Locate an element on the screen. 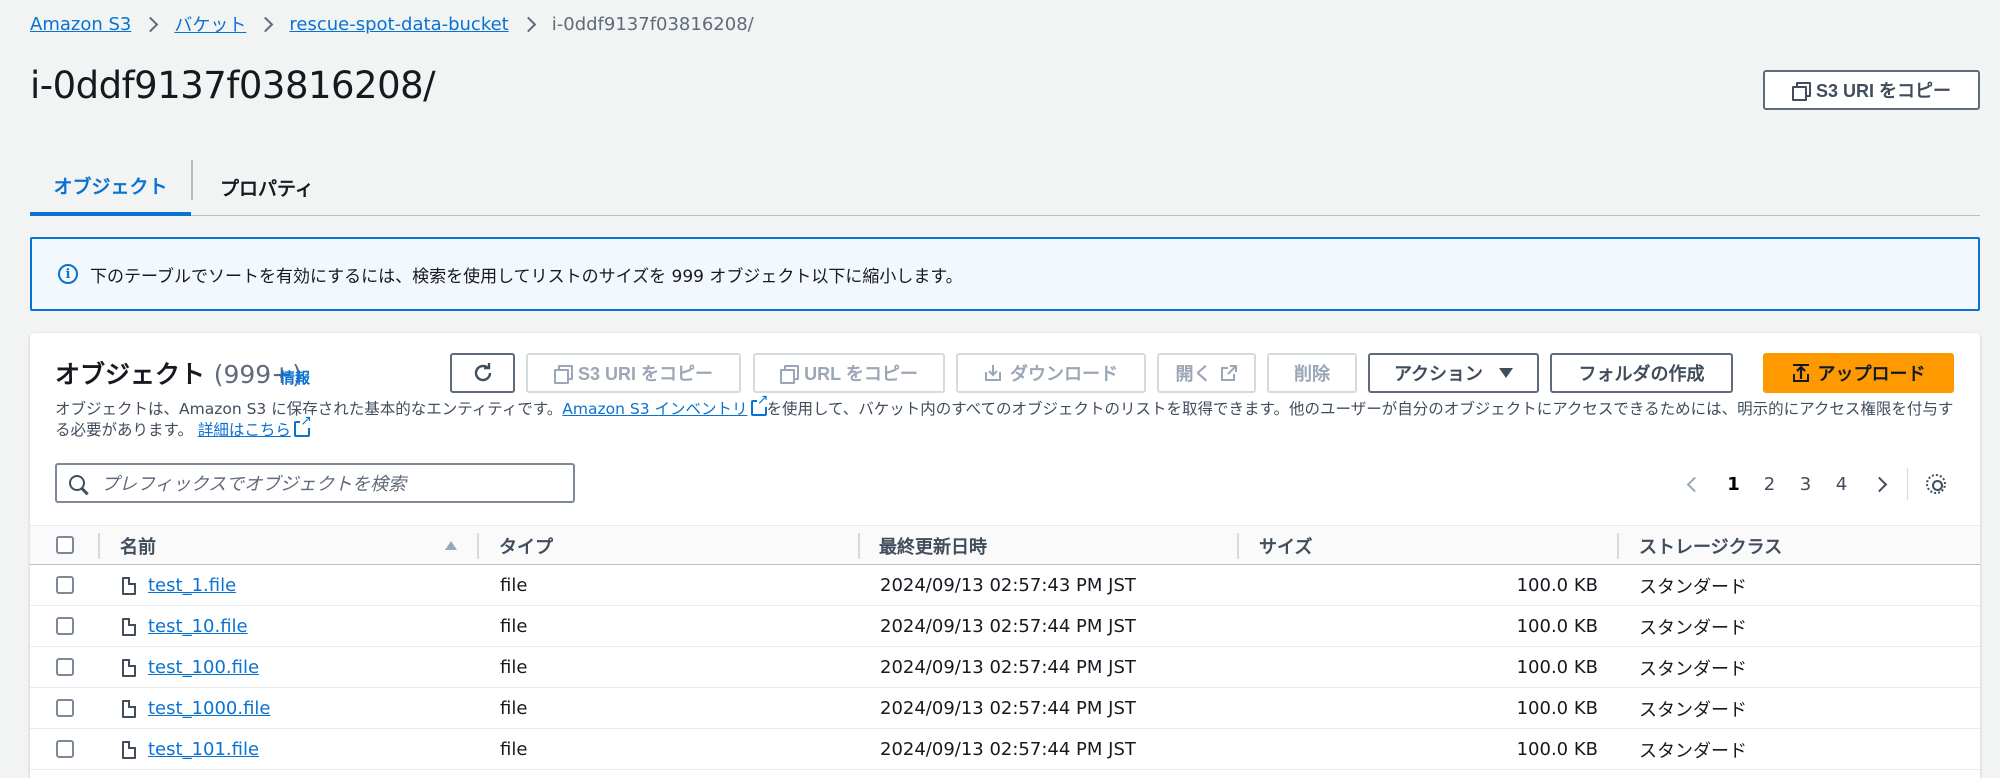  open-label: 開く is located at coordinates (1193, 374).